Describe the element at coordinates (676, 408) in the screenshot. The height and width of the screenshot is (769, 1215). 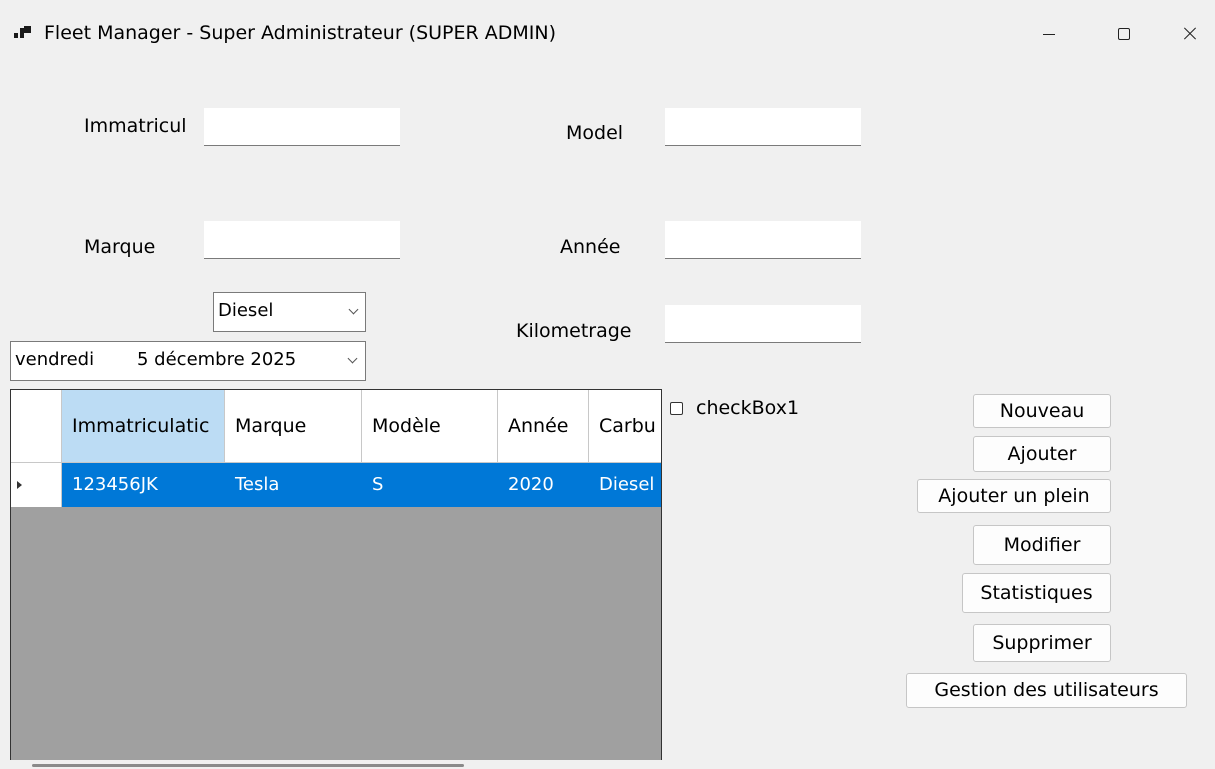
I see `checkbox1` at that location.